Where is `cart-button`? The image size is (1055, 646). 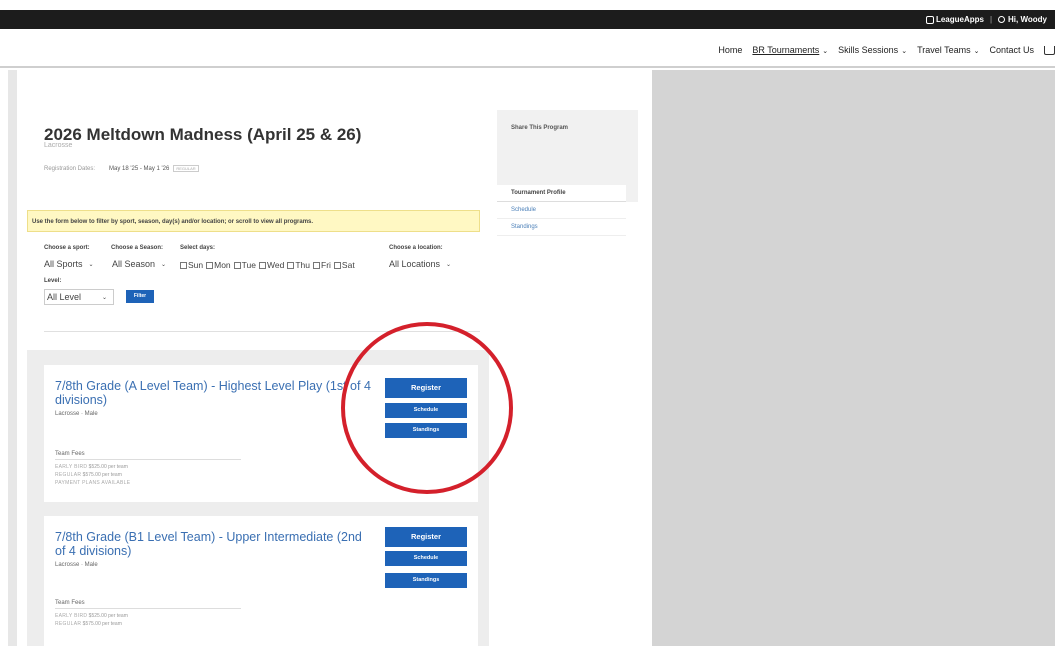 cart-button is located at coordinates (1049, 50).